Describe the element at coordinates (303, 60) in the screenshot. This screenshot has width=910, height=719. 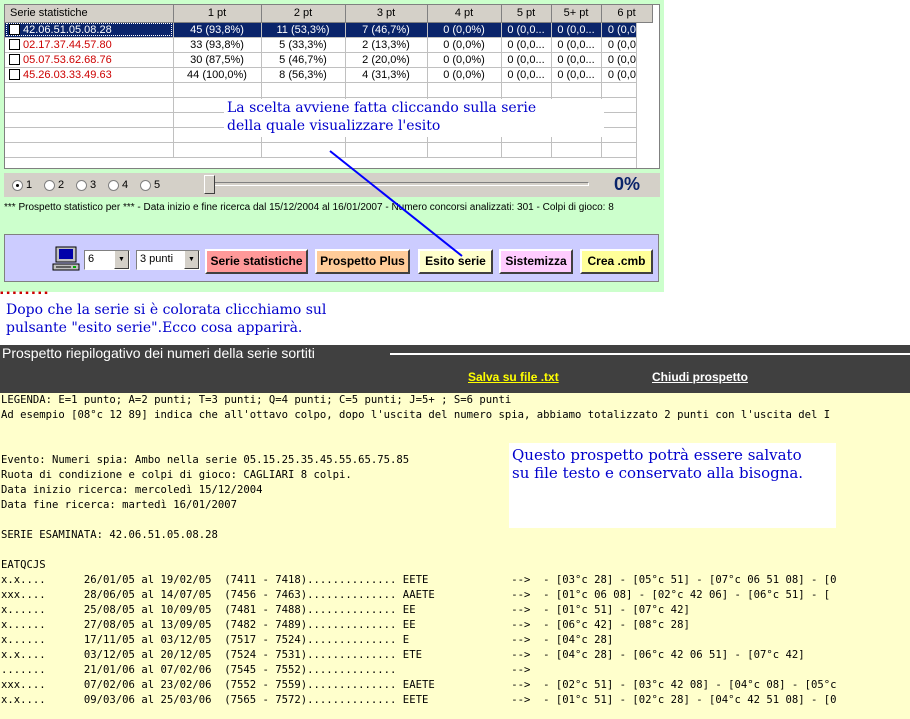
I see `cell-2pt: 5 (46,7%)` at that location.